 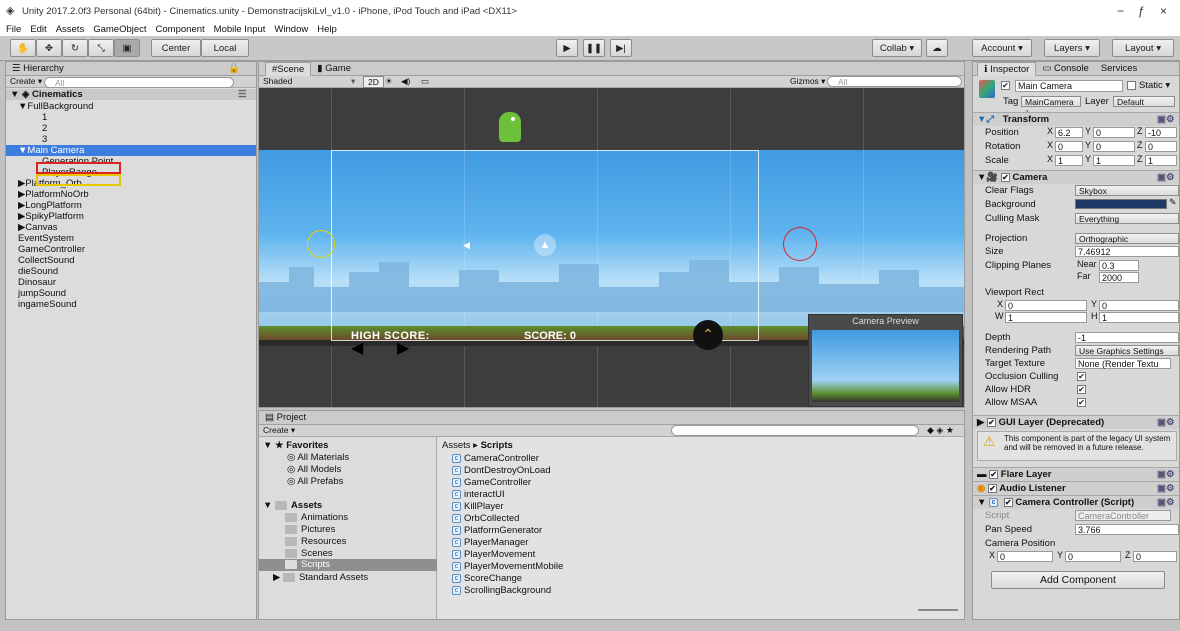 What do you see at coordinates (131, 106) in the screenshot?
I see `hierarchy-item: ▼FullBackground` at bounding box center [131, 106].